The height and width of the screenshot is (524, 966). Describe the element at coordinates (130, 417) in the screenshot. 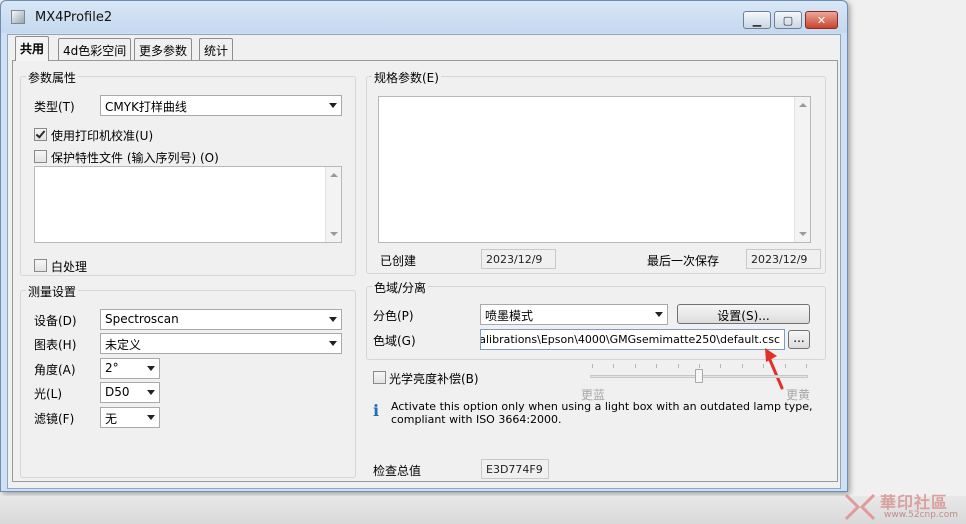

I see `filter-select: 无` at that location.